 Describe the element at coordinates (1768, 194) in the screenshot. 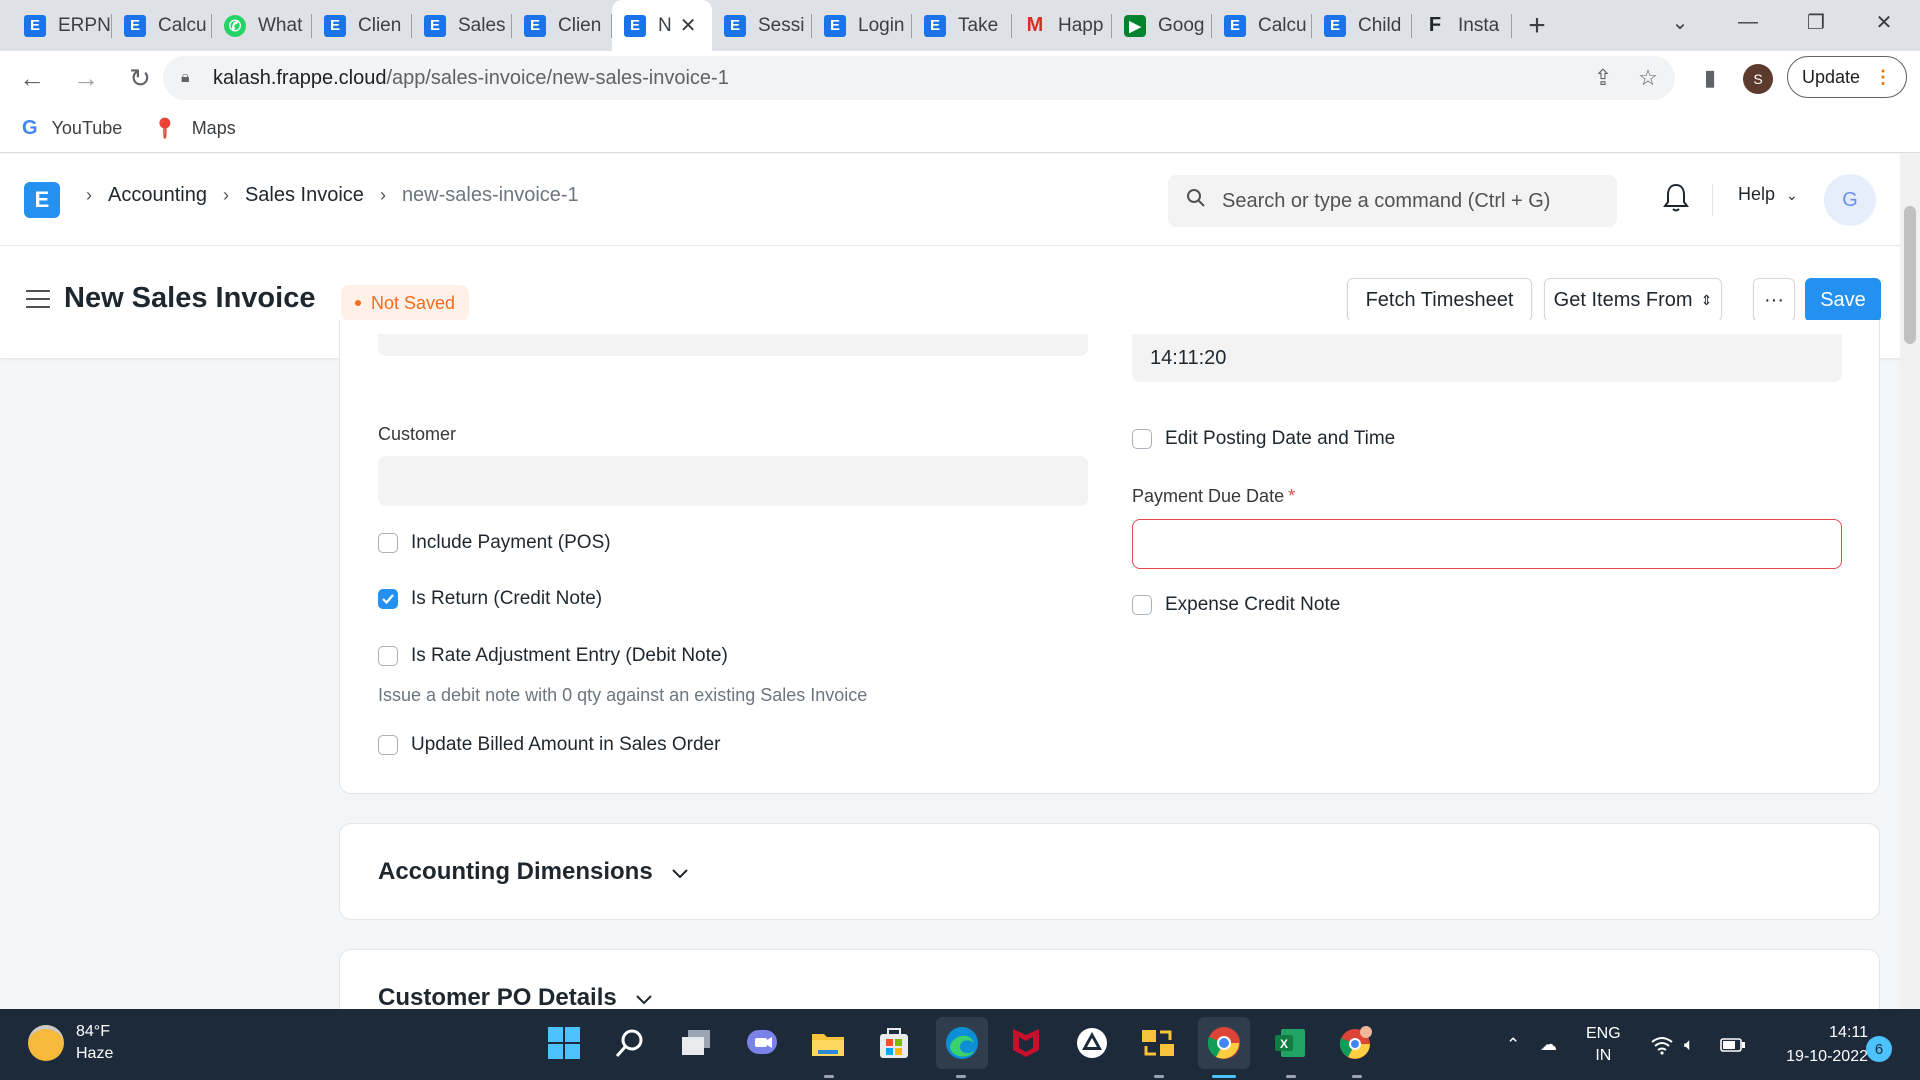

I see `help-dropdown: Help ⌄` at that location.